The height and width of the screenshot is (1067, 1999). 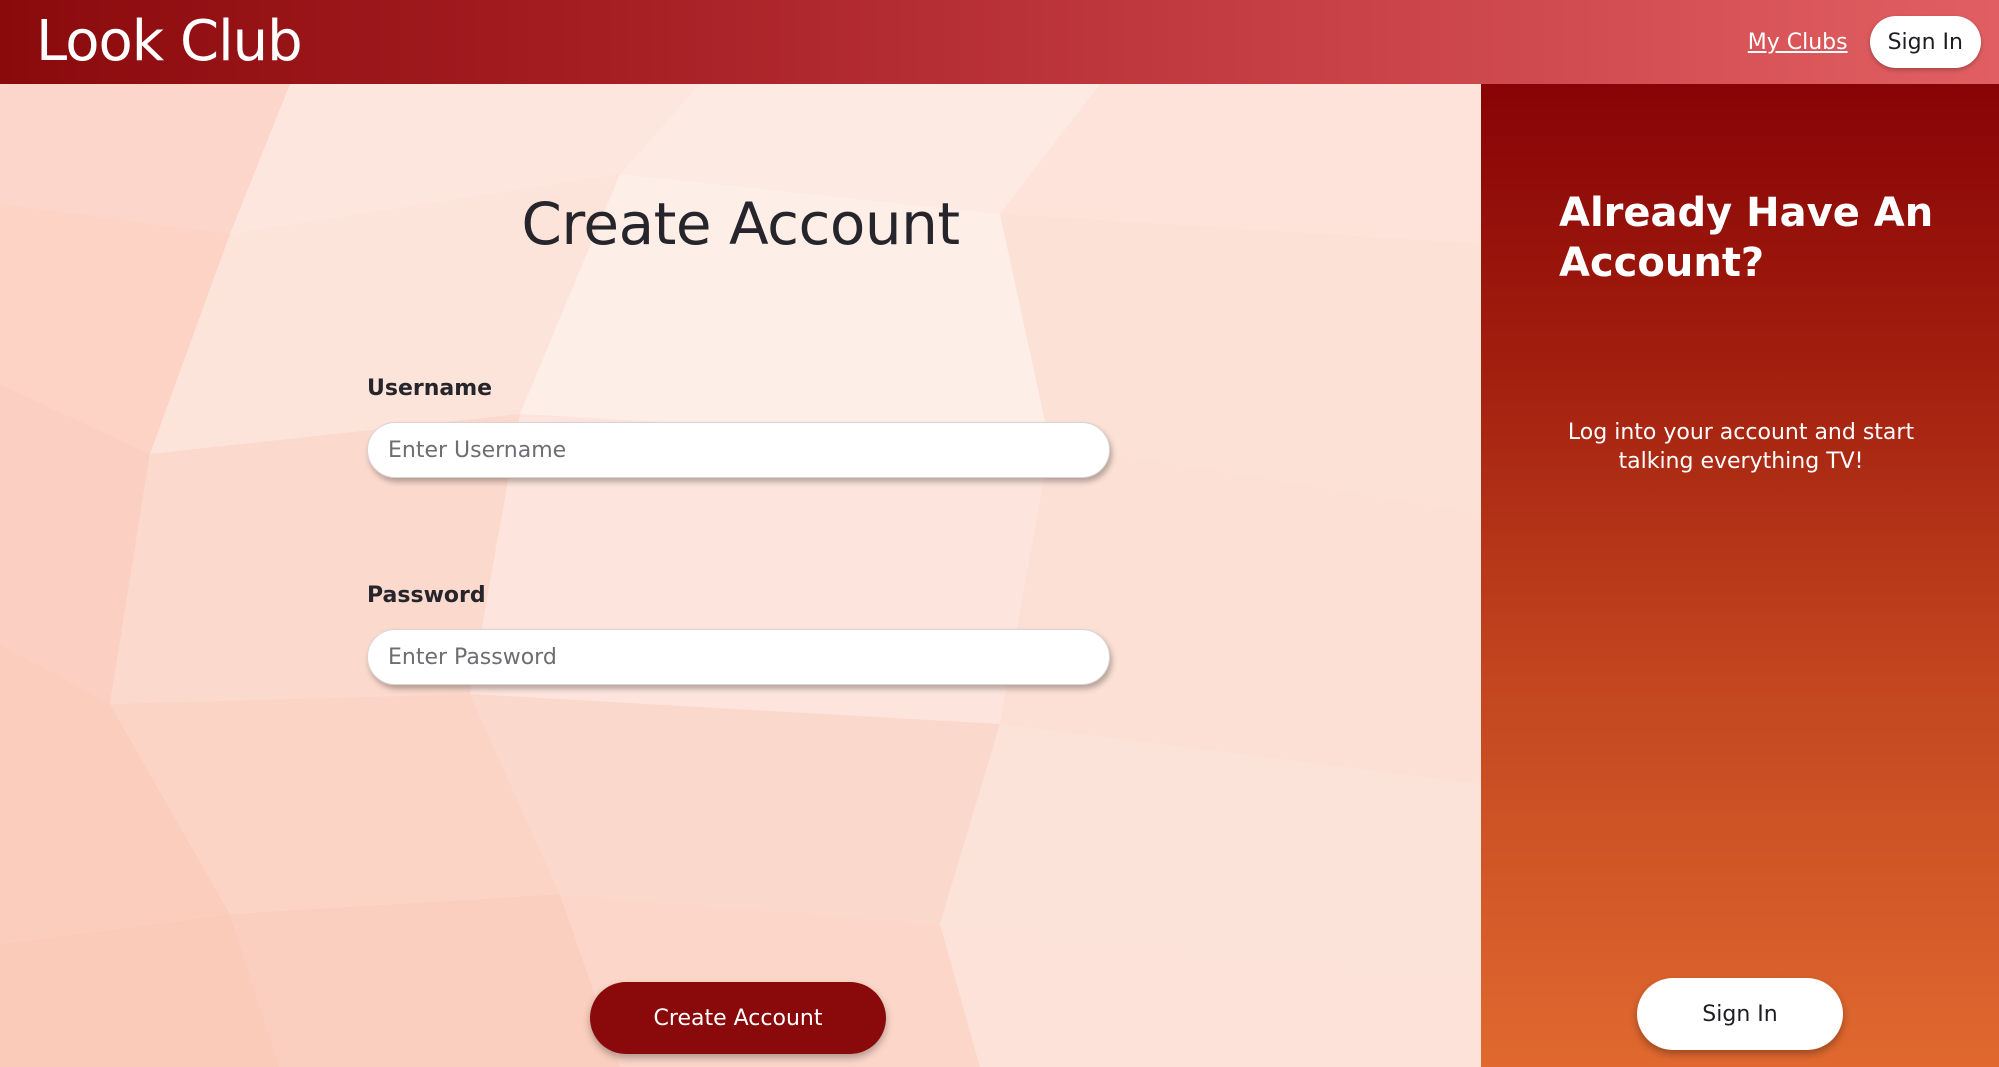 I want to click on password-label: Password, so click(x=426, y=595).